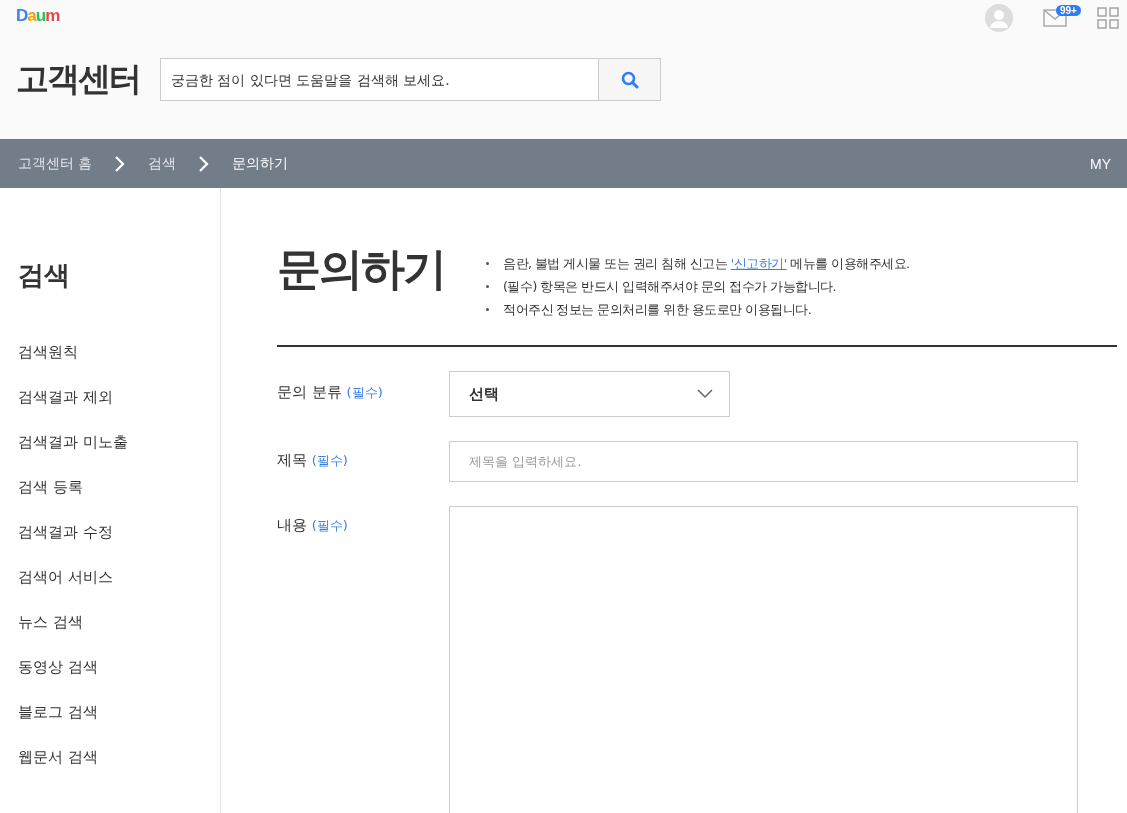  I want to click on grid-icon, so click(1108, 18).